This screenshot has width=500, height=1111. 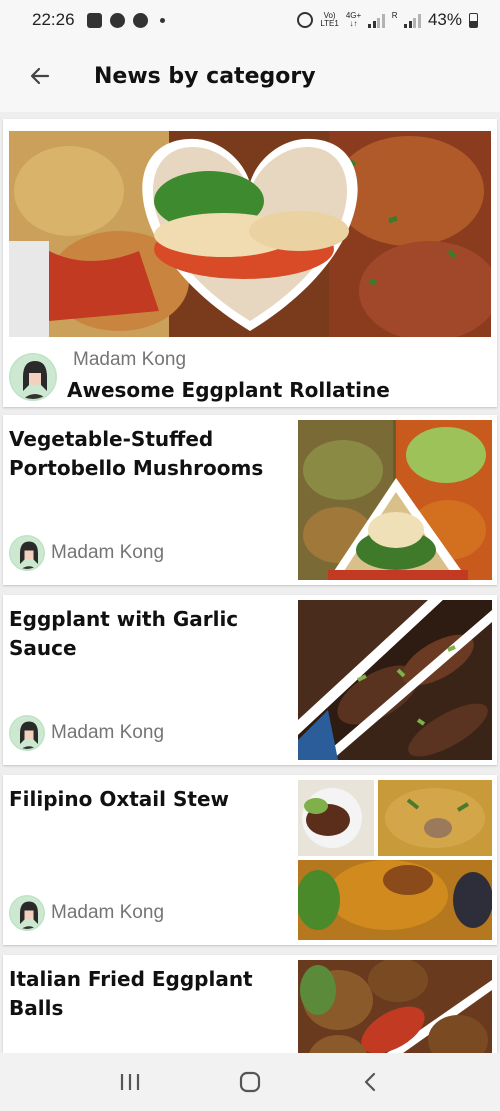 I want to click on hero-author-name: Madam Kong, so click(x=130, y=359).